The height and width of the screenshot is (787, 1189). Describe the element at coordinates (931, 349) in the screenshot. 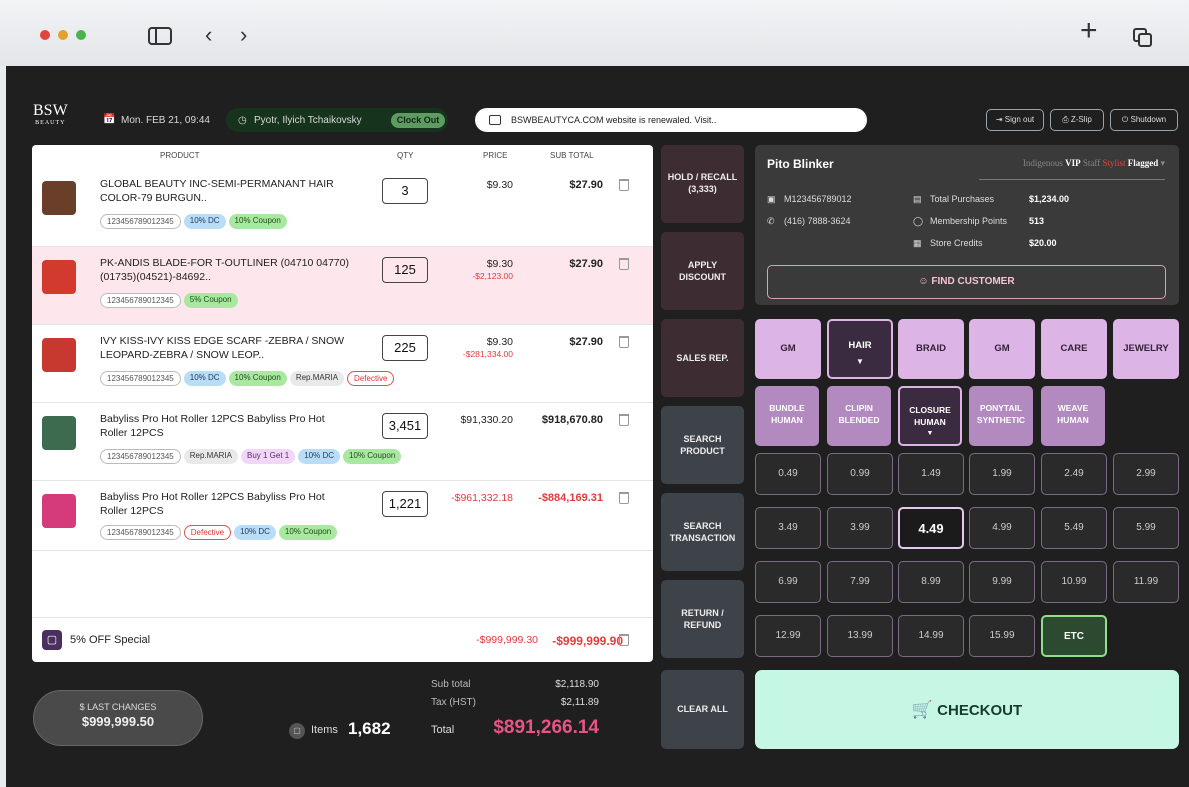

I see `category-braid: BRAID` at that location.